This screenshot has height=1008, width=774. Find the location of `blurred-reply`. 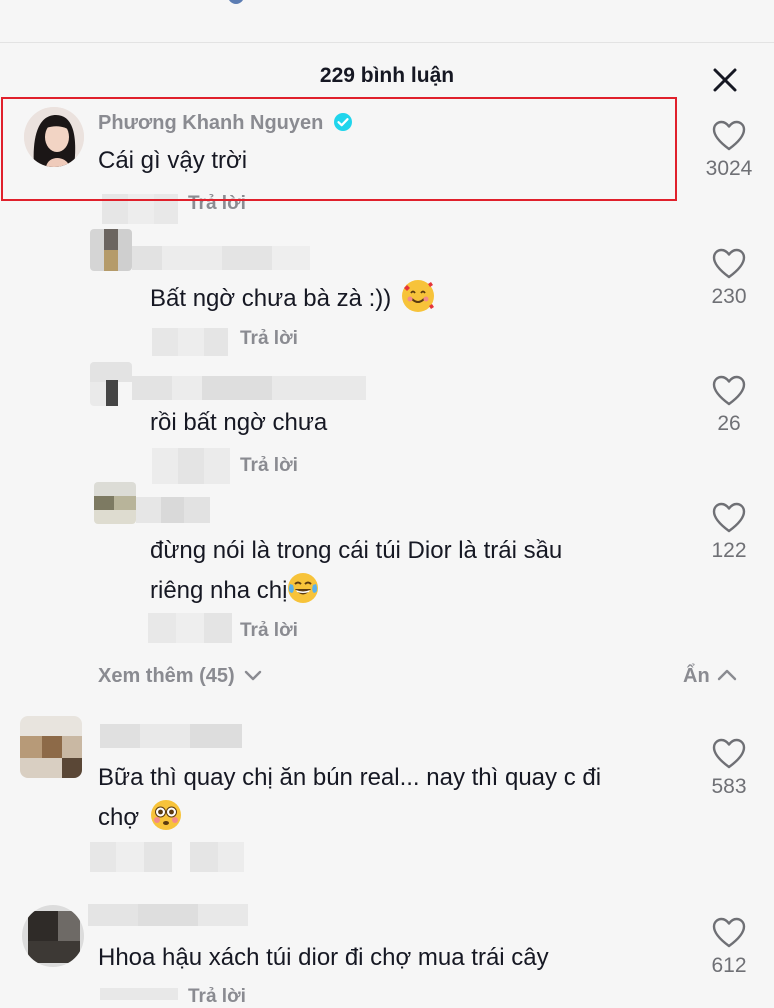

blurred-reply is located at coordinates (217, 857).